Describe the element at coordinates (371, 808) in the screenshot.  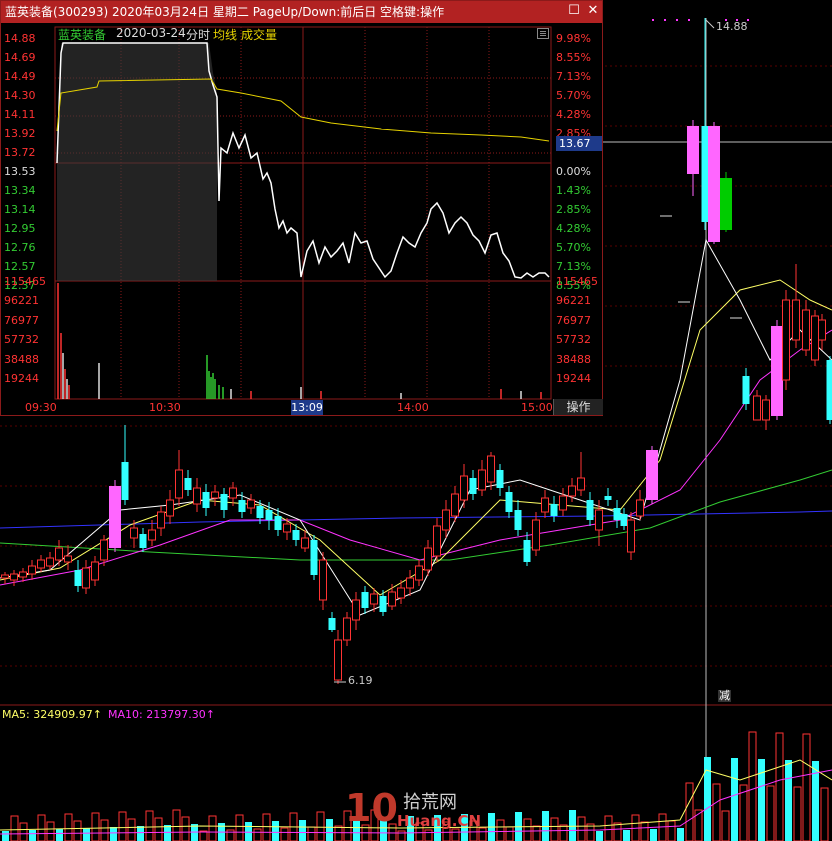
I see `watermark-number: 10` at that location.